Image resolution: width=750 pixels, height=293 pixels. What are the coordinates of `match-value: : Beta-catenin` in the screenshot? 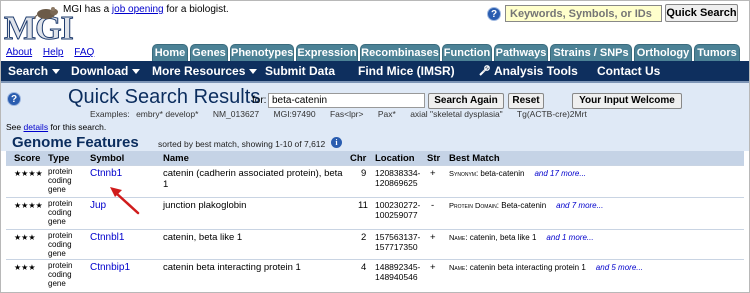 It's located at (521, 205).